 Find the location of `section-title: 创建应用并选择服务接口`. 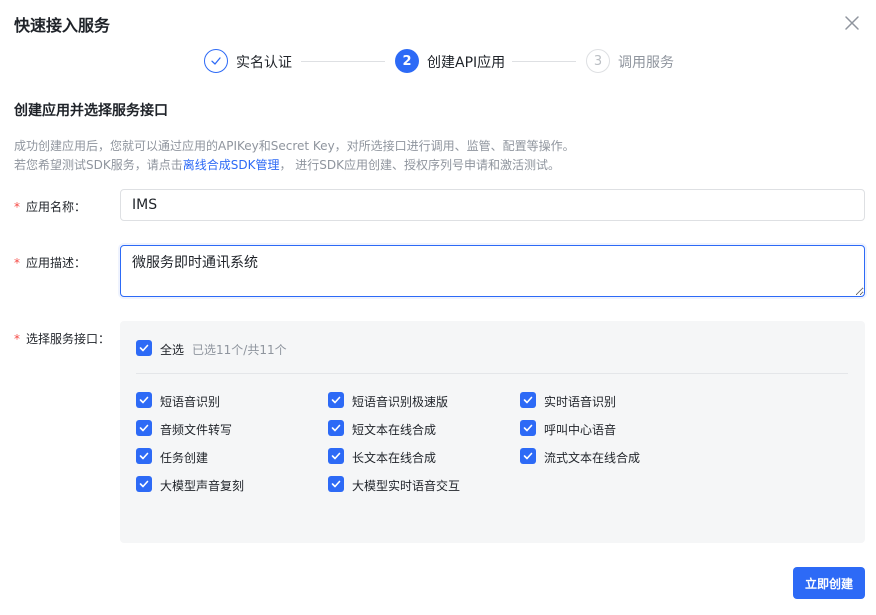

section-title: 创建应用并选择服务接口 is located at coordinates (91, 111).